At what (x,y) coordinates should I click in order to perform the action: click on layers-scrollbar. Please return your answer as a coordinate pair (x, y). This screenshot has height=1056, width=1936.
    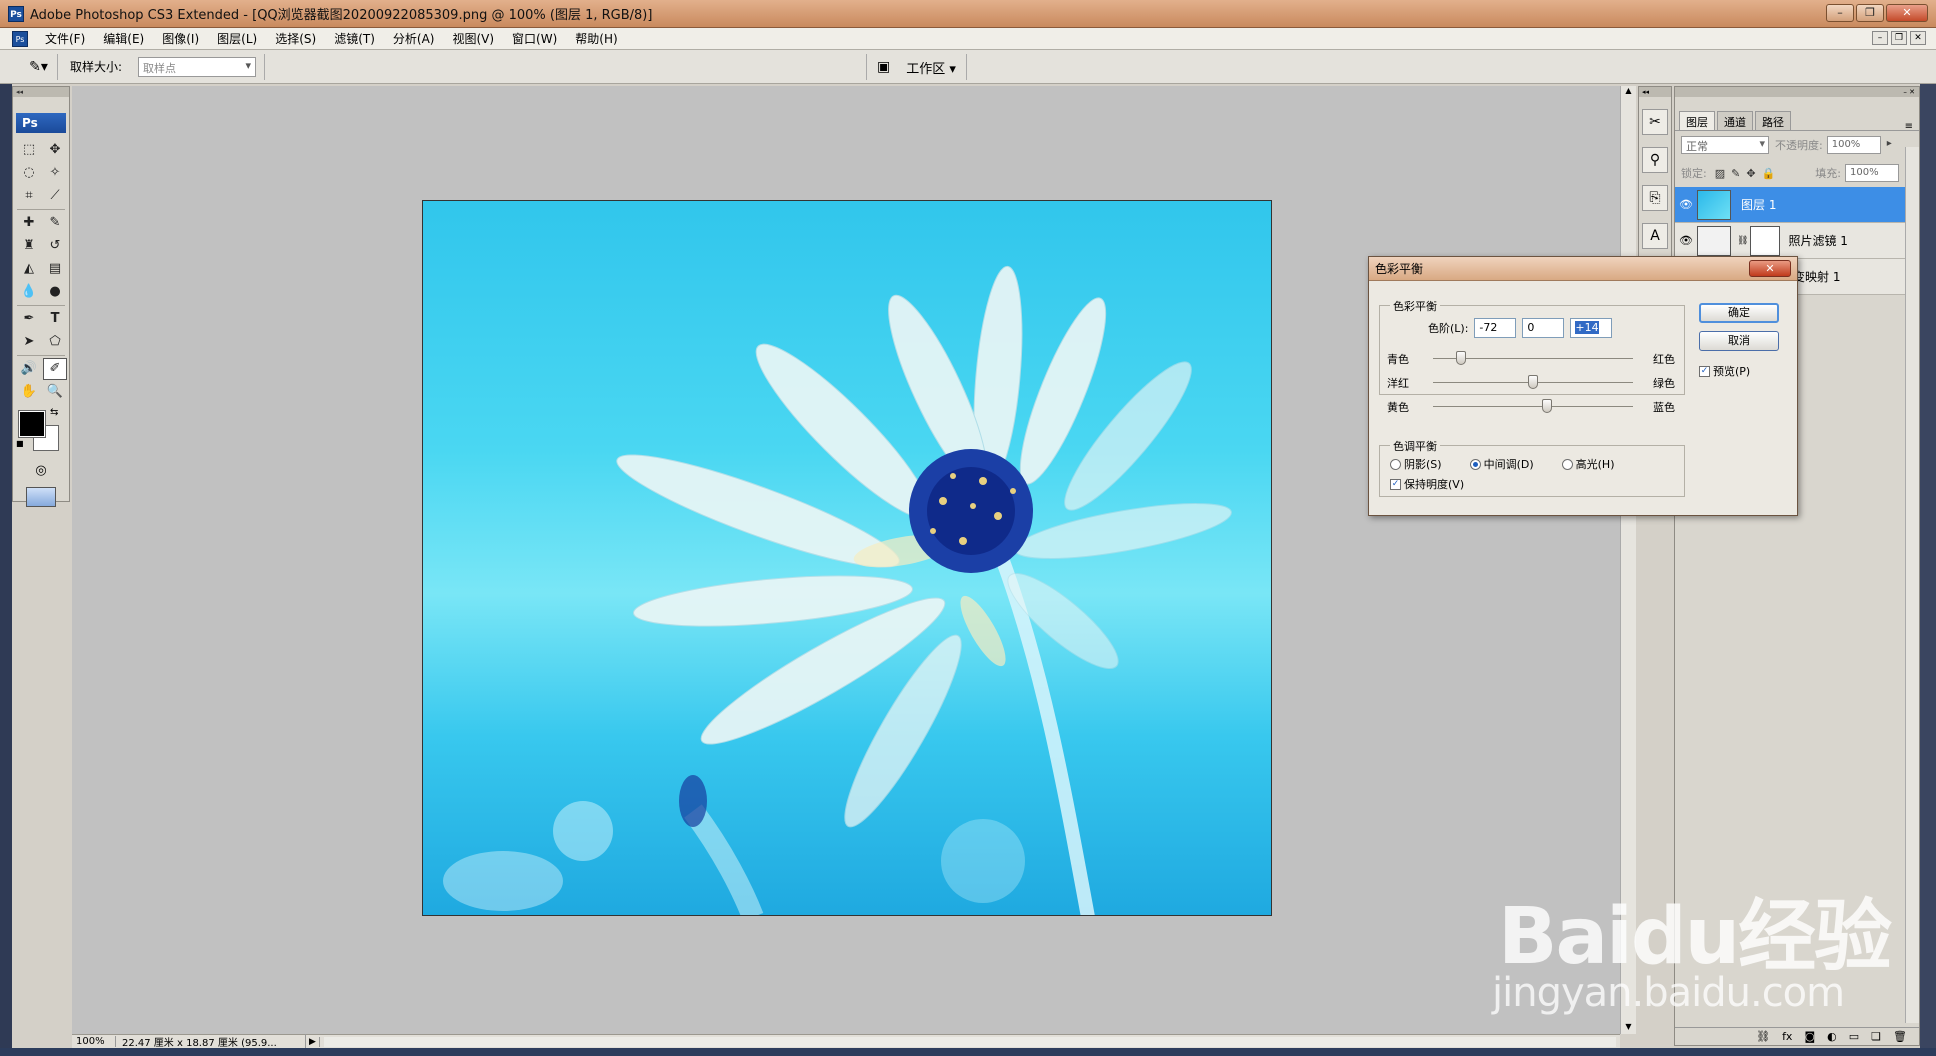
    Looking at the image, I should click on (1912, 585).